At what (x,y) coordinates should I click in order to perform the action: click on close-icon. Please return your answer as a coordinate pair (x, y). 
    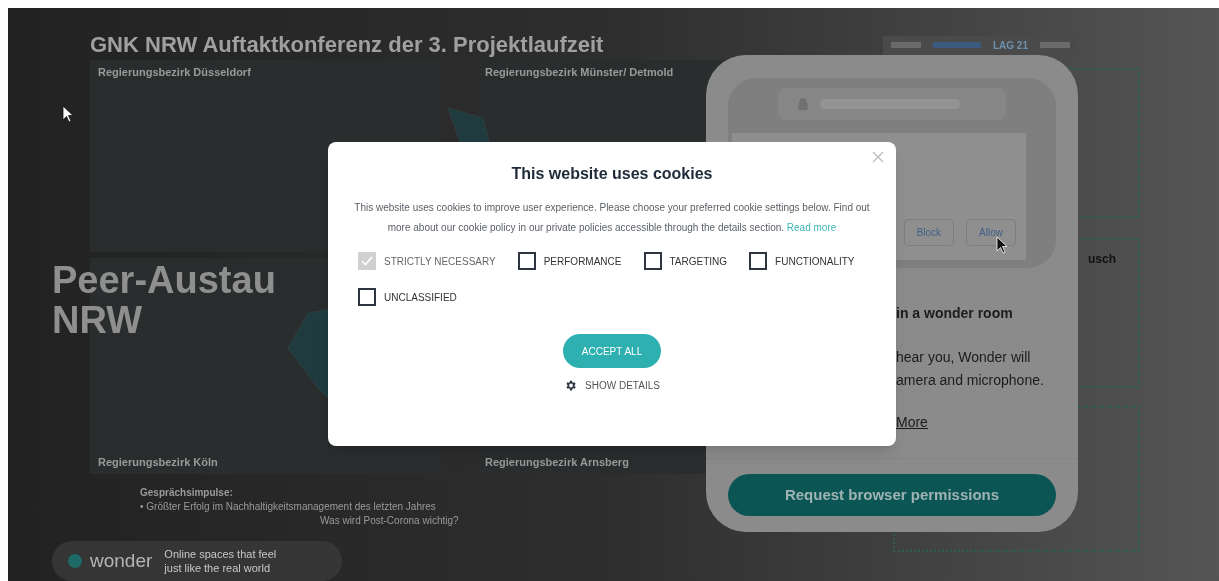
    Looking at the image, I should click on (878, 157).